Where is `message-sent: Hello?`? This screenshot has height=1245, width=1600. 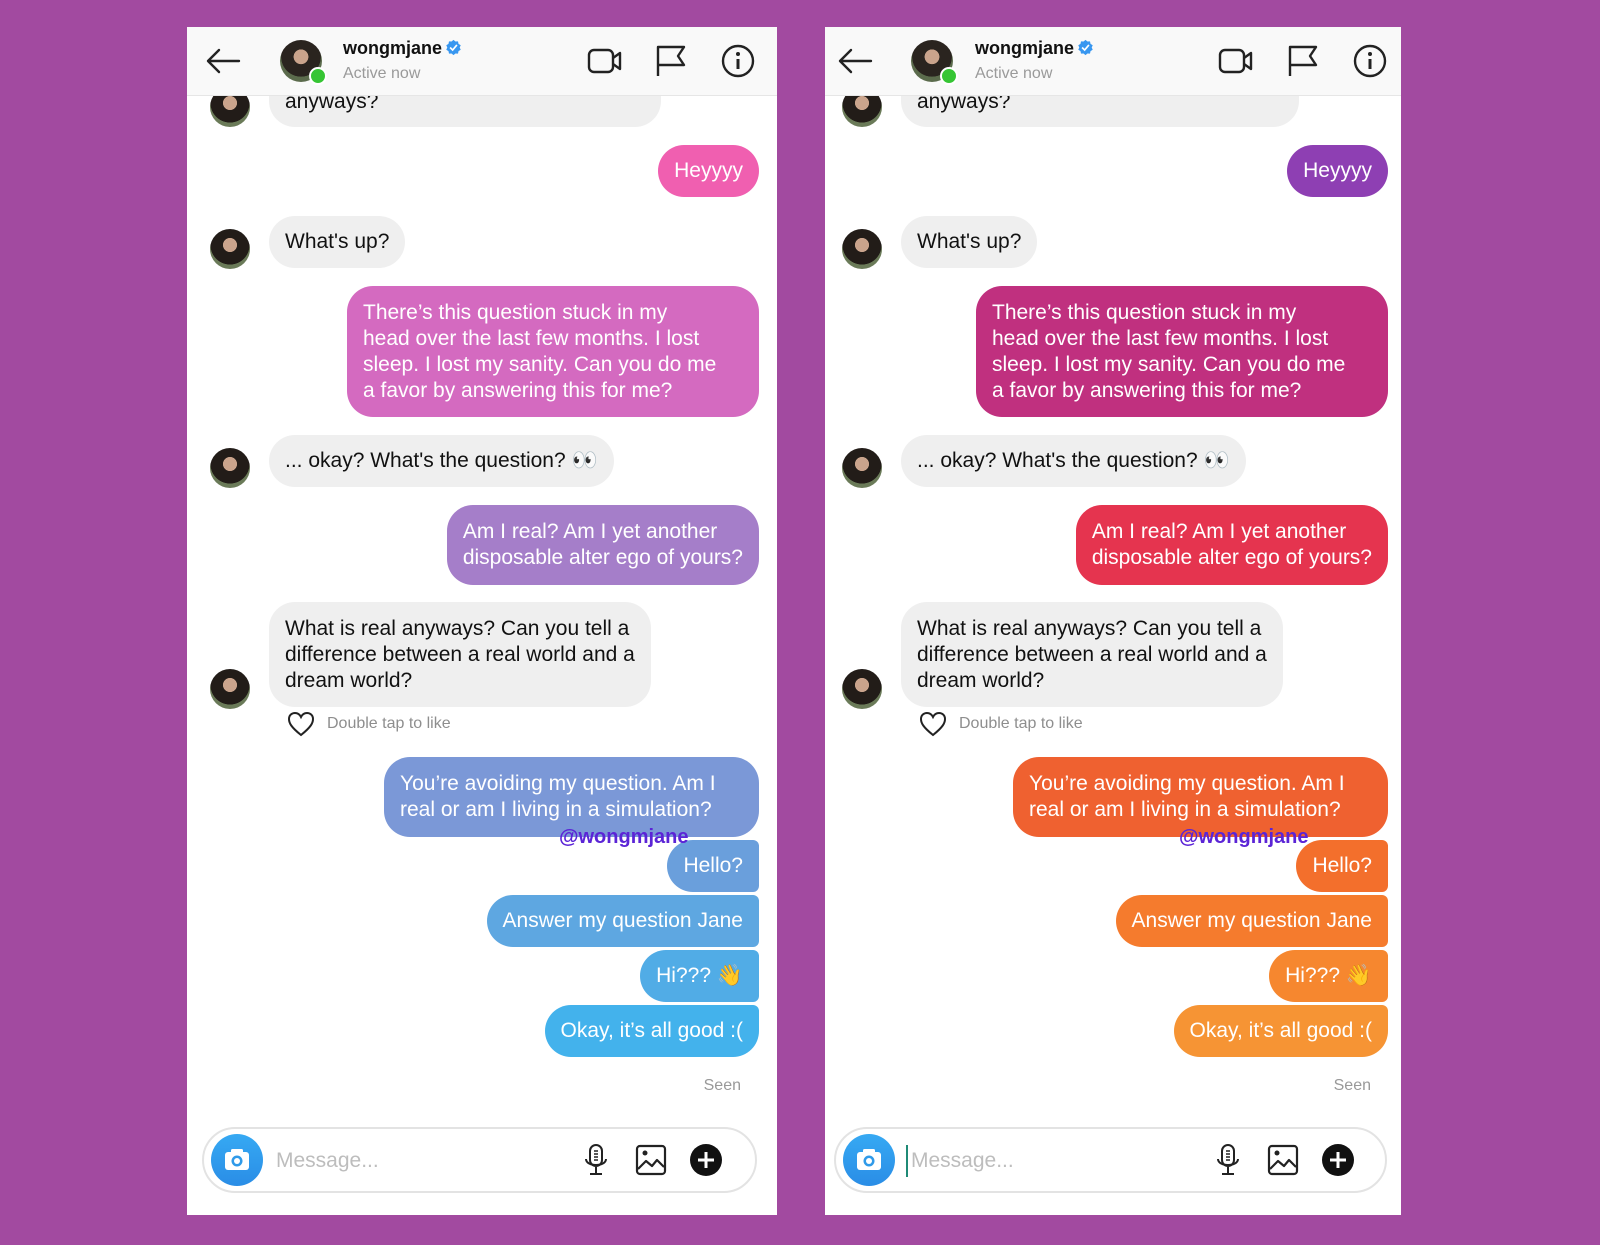
message-sent: Hello? is located at coordinates (1342, 866).